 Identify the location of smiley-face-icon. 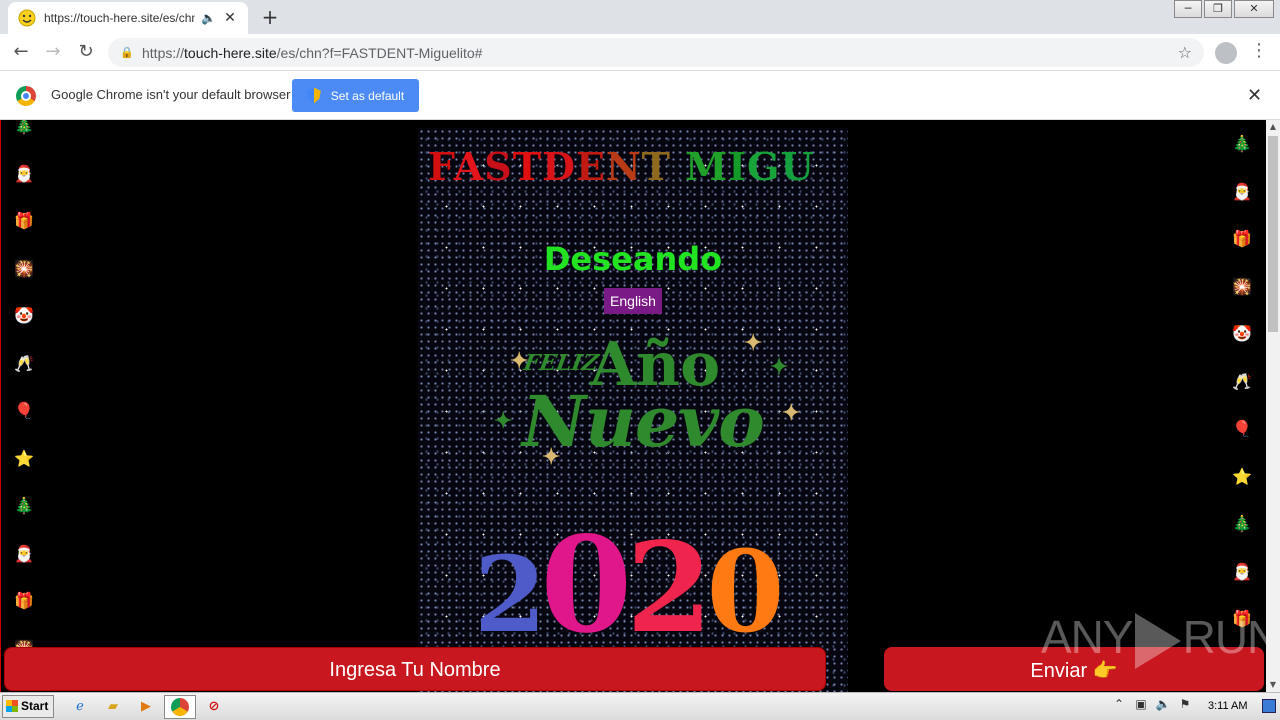
(27, 18).